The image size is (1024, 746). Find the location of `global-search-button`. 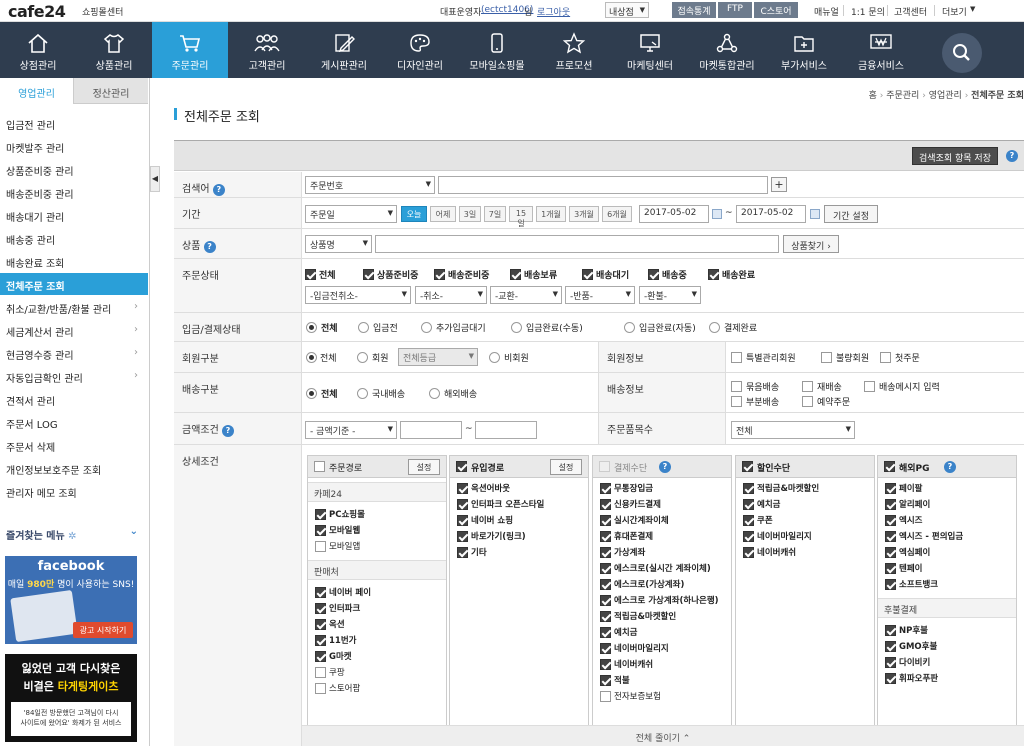

global-search-button is located at coordinates (962, 53).